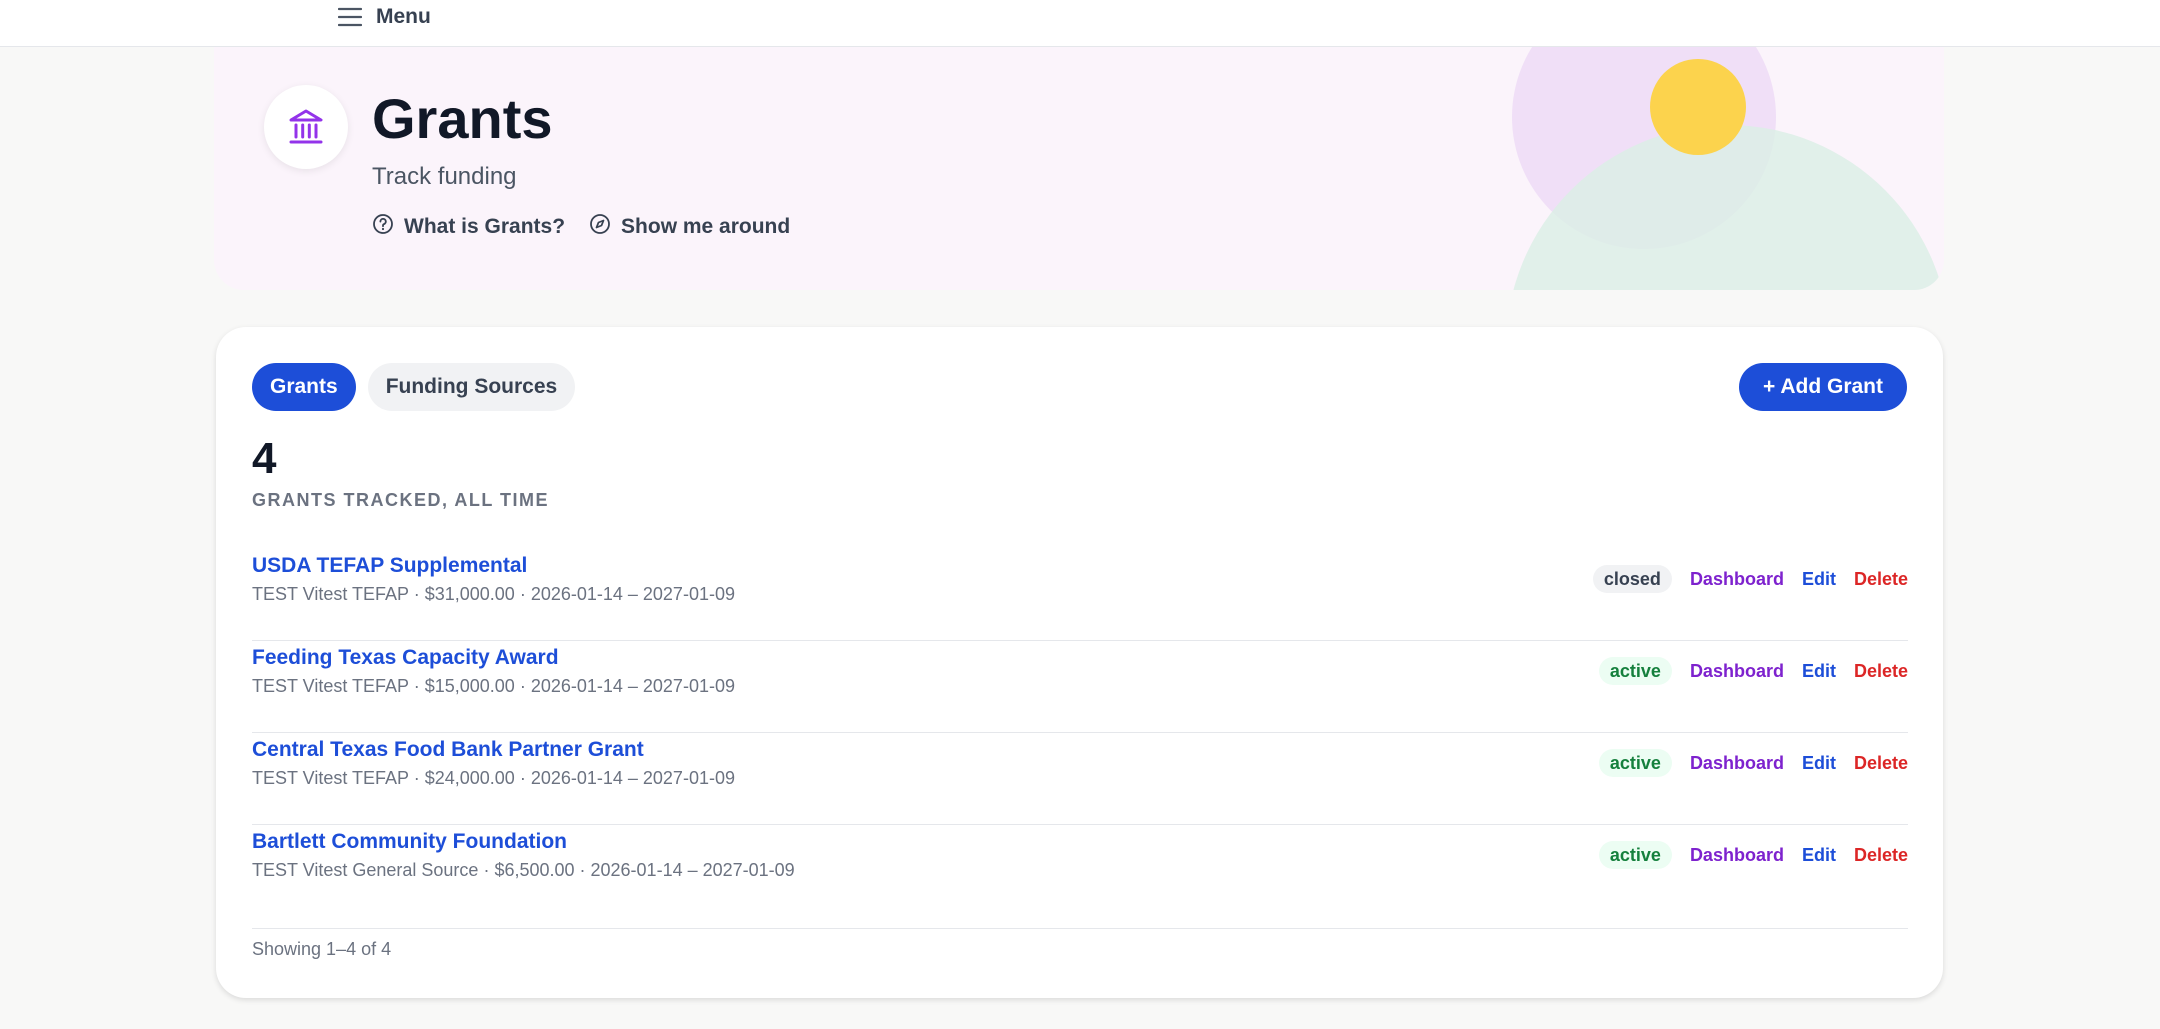 This screenshot has width=2160, height=1029. I want to click on grant-count: 4, so click(264, 458).